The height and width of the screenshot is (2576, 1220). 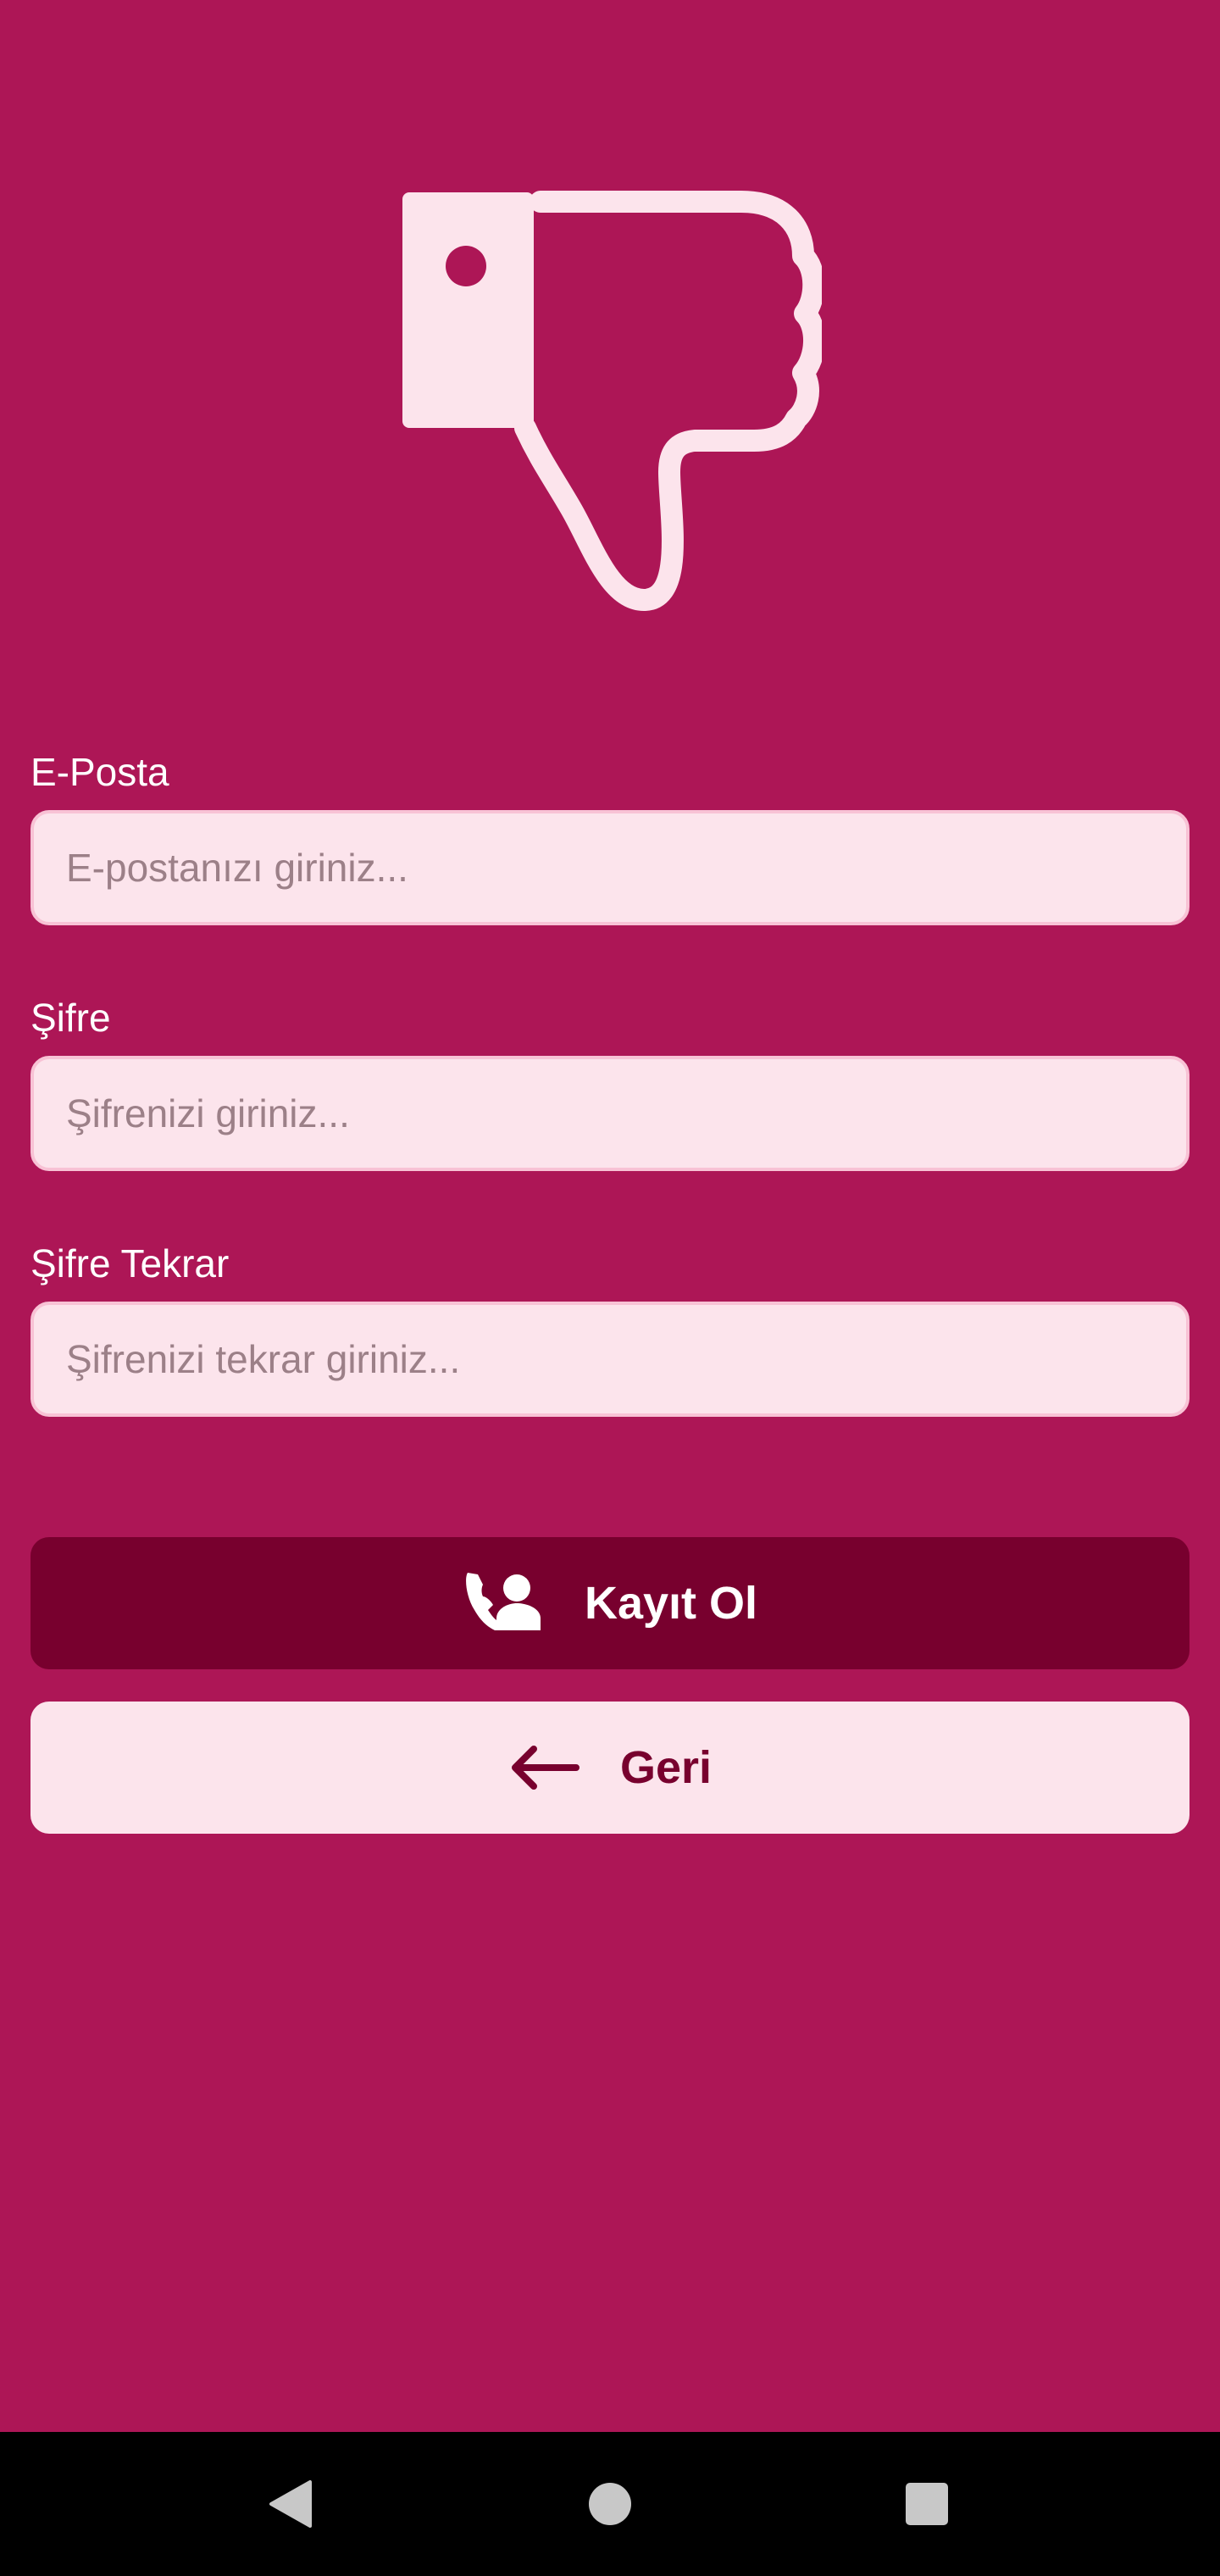 What do you see at coordinates (70, 1018) in the screenshot?
I see `password-label: Şifre` at bounding box center [70, 1018].